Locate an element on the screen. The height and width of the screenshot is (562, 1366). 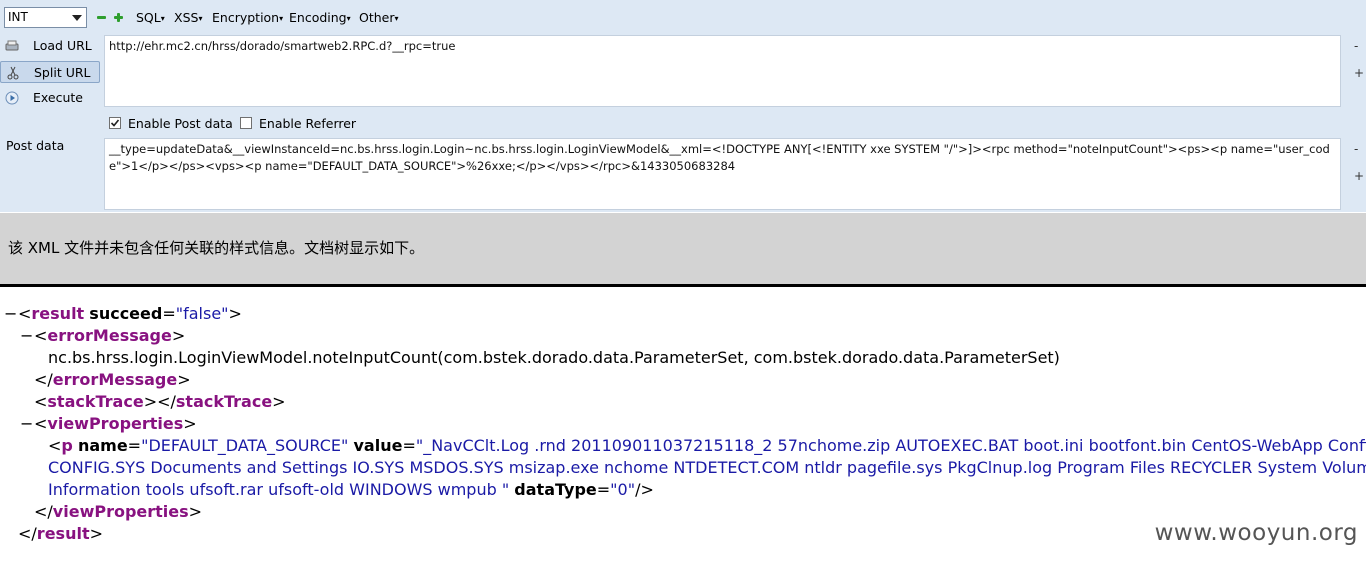
xml-line-errormessage-close: </errorMessage> is located at coordinates (112, 379).